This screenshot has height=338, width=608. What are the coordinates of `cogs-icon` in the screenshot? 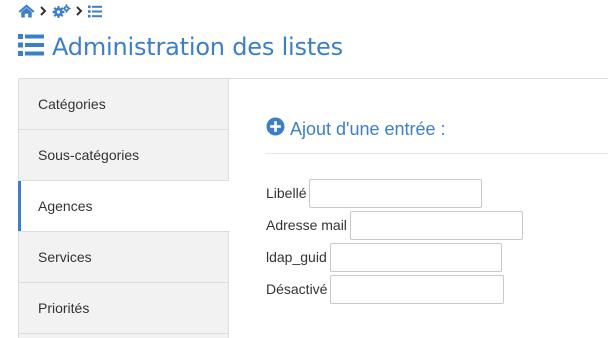 It's located at (61, 11).